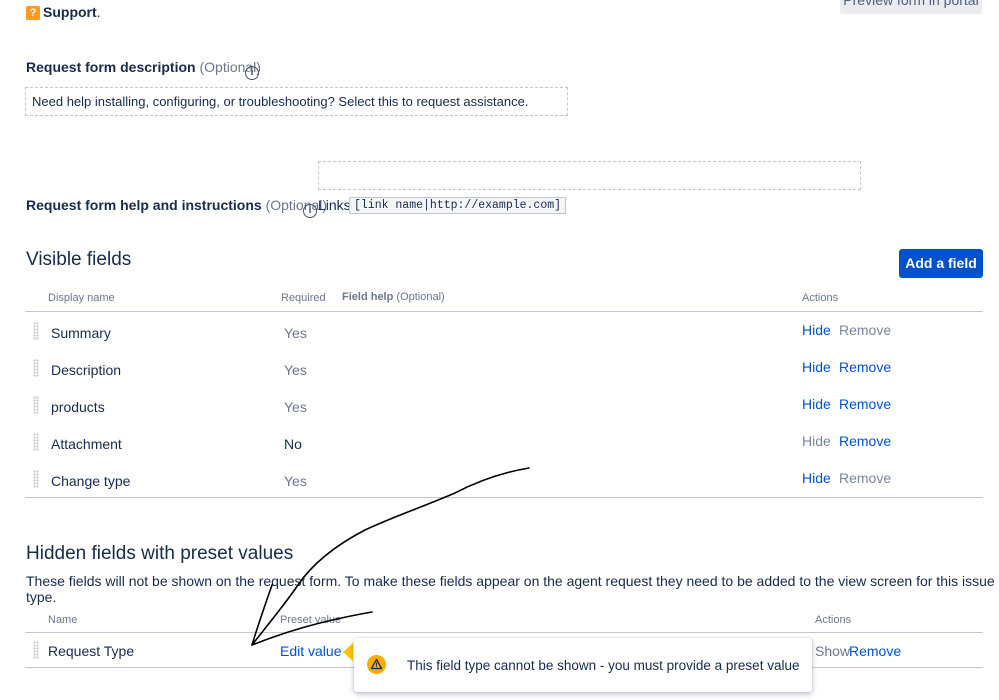 Image resolution: width=999 pixels, height=700 pixels. I want to click on question-icon: ?, so click(33, 13).